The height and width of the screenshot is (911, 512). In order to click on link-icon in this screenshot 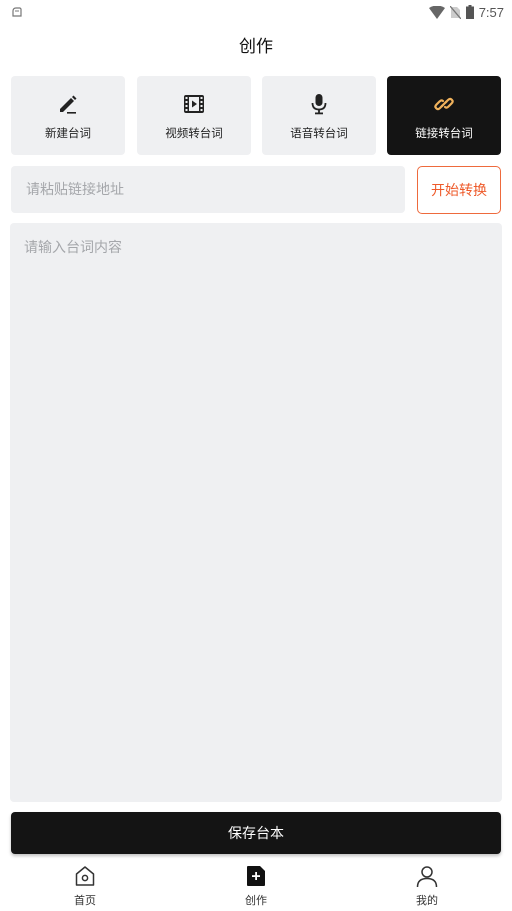, I will do `click(444, 104)`.